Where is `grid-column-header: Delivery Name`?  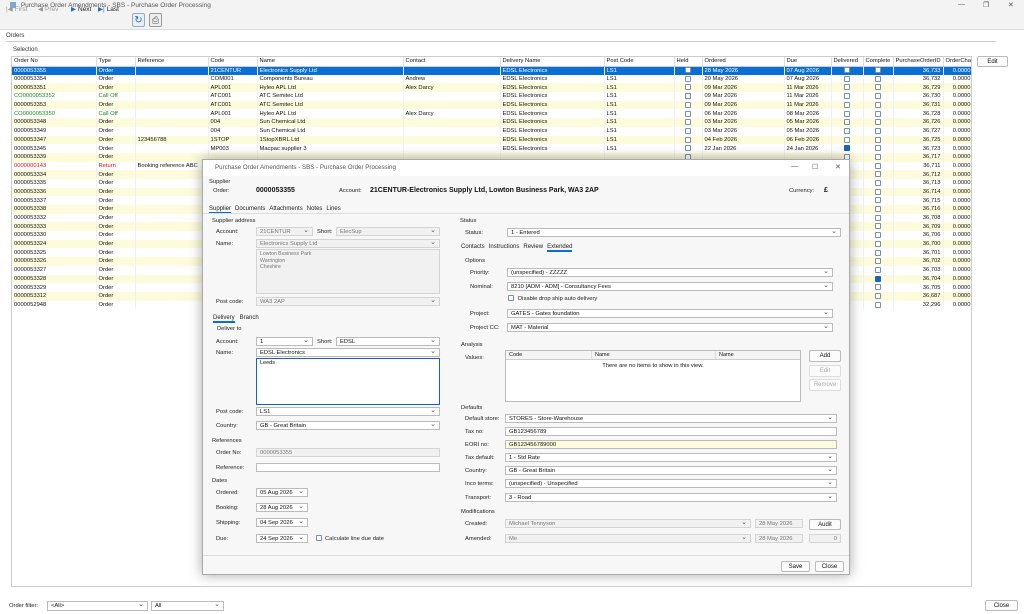 grid-column-header: Delivery Name is located at coordinates (552, 62).